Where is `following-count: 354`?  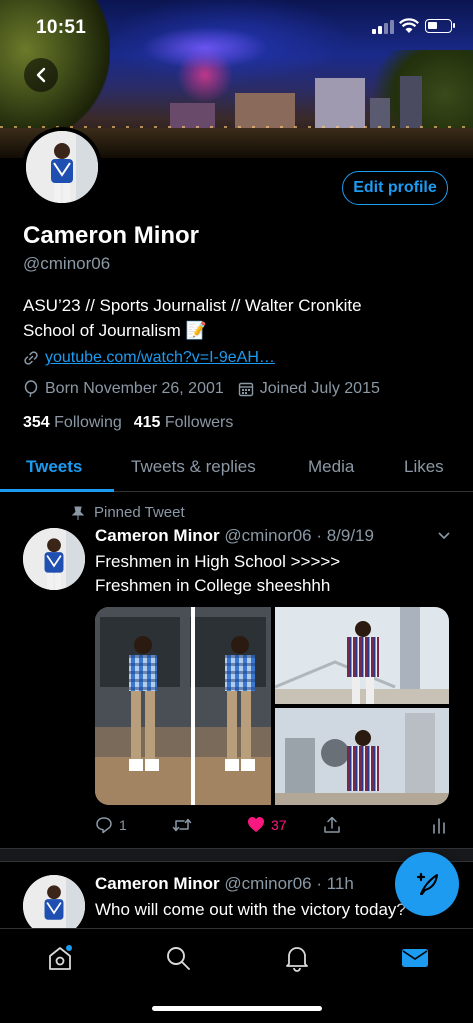
following-count: 354 is located at coordinates (36, 422).